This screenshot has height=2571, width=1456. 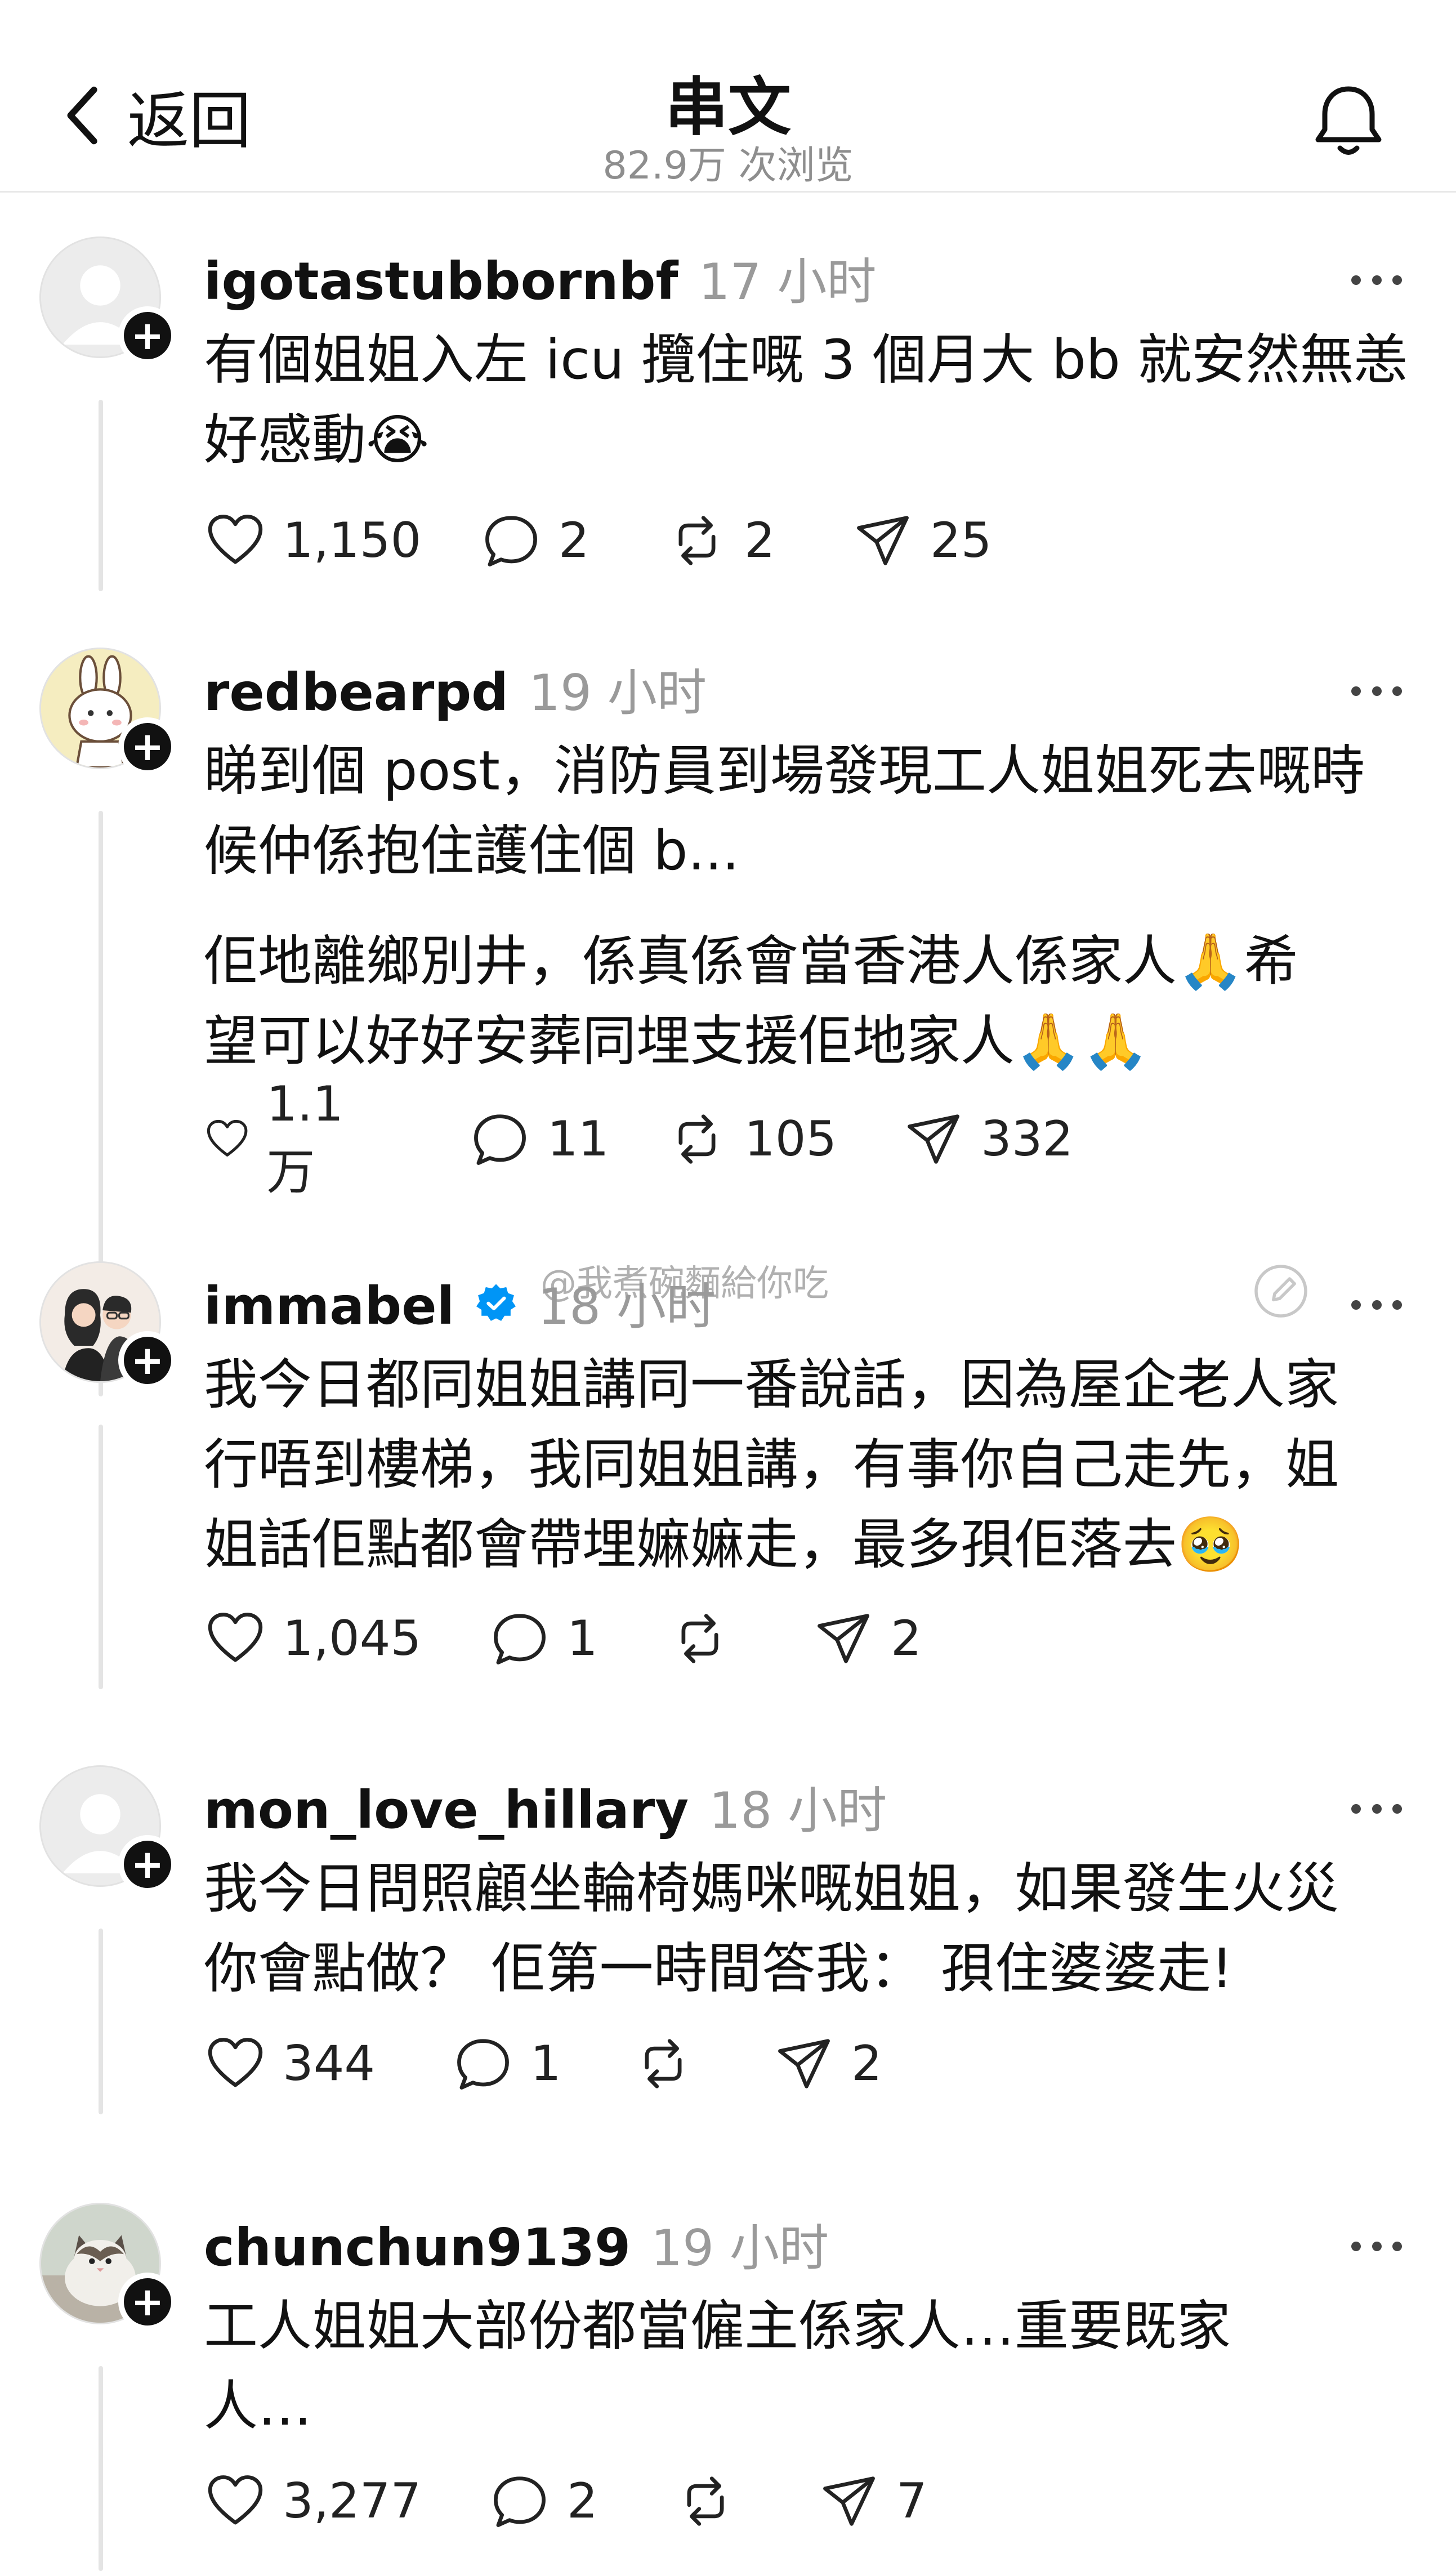 I want to click on username: igotastubbornbf, so click(x=441, y=281).